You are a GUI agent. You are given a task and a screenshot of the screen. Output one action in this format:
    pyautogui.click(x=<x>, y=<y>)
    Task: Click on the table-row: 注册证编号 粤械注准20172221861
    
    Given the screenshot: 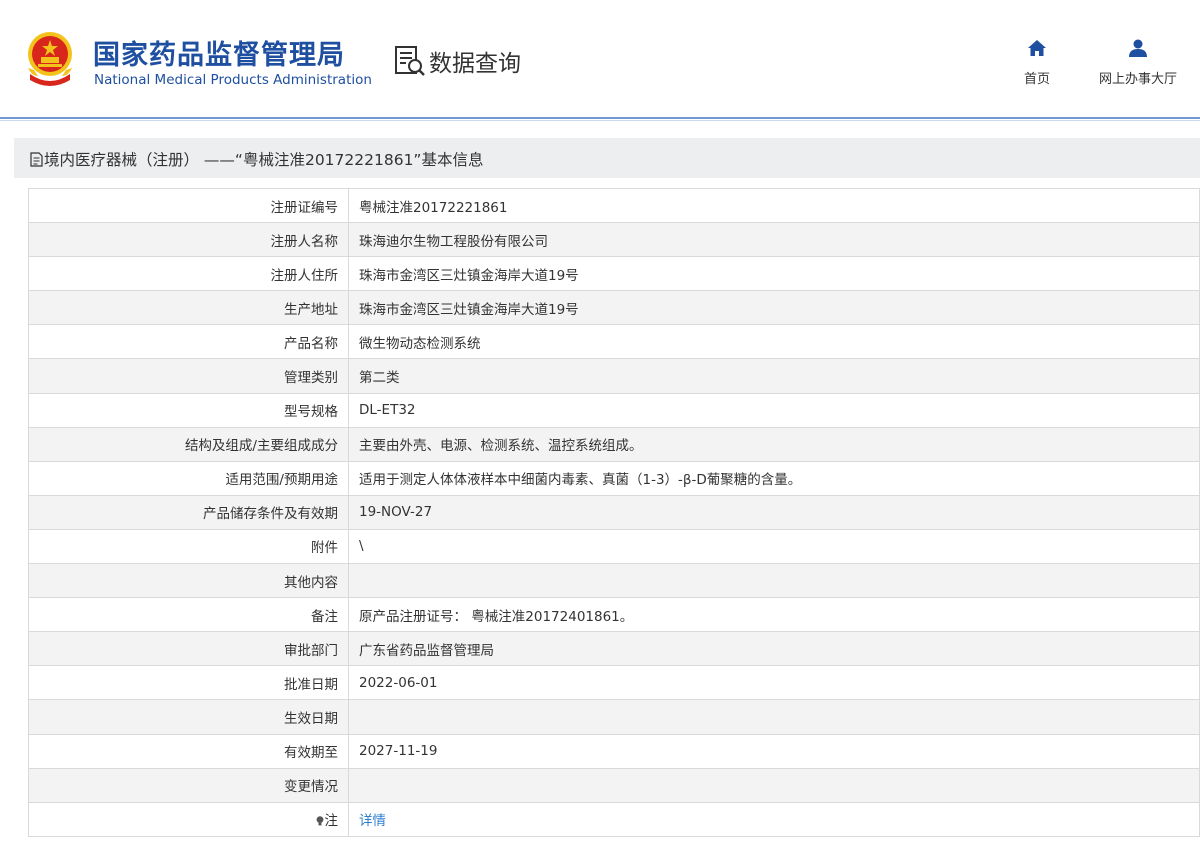 What is the action you would take?
    pyautogui.click(x=614, y=205)
    